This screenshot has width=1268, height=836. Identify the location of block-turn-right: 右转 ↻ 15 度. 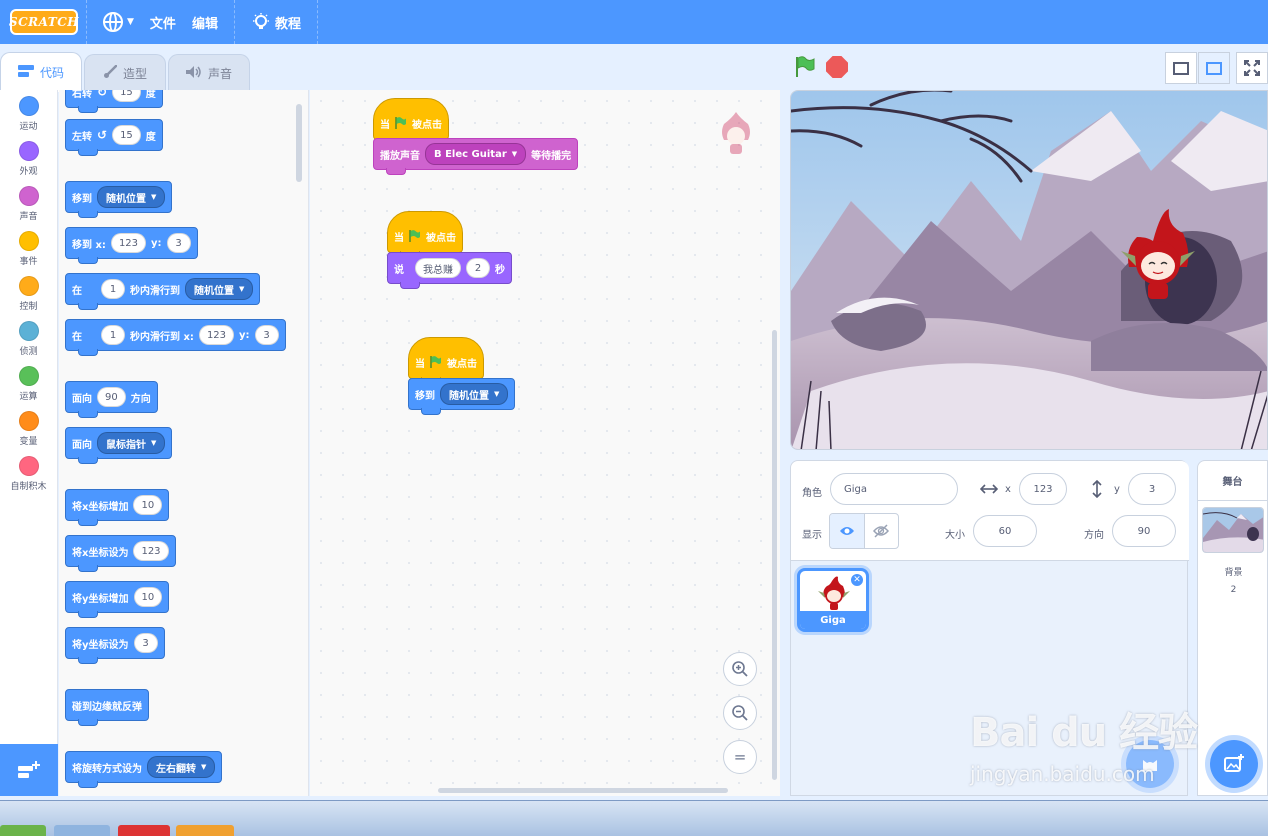
(114, 101).